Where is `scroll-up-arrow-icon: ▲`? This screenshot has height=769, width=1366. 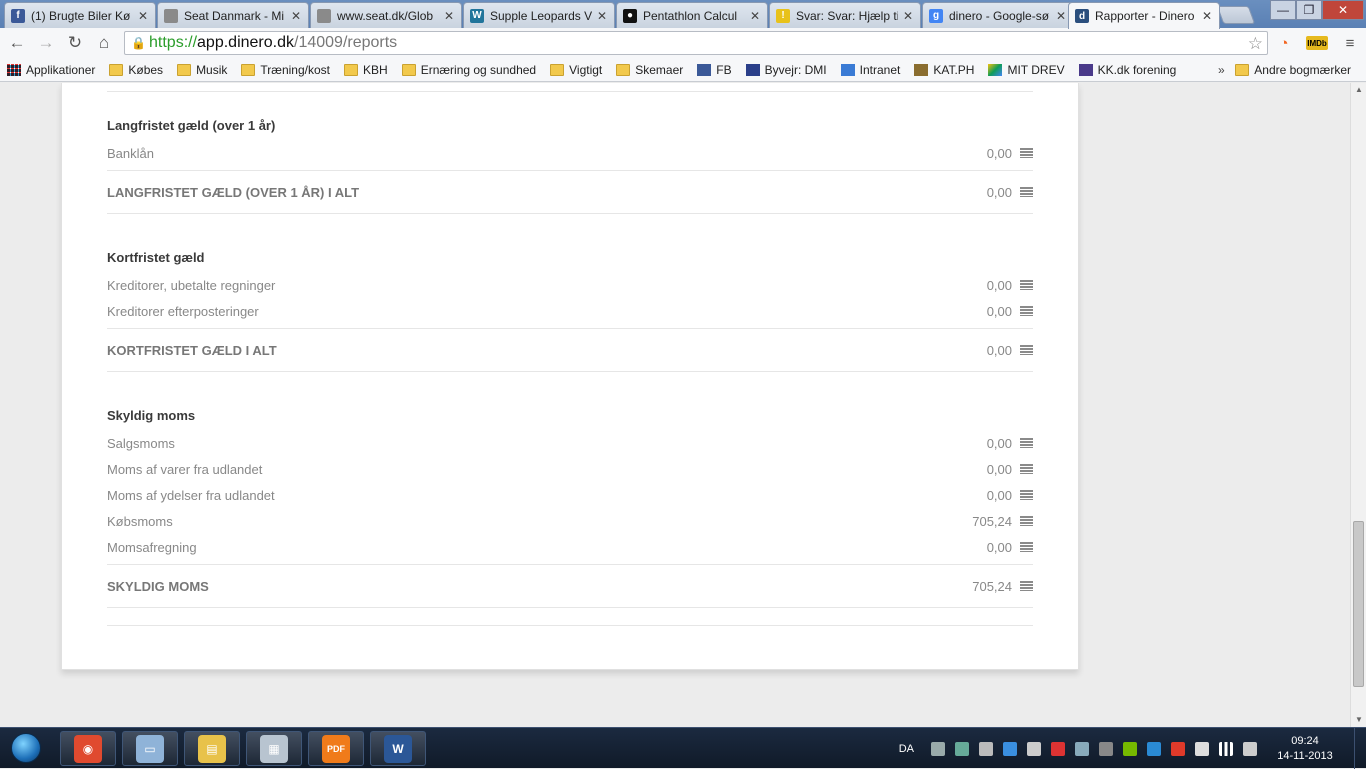 scroll-up-arrow-icon: ▲ is located at coordinates (1359, 90).